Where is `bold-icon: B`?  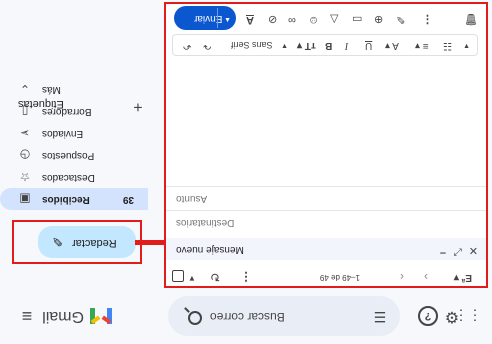
bold-icon: B is located at coordinates (328, 45).